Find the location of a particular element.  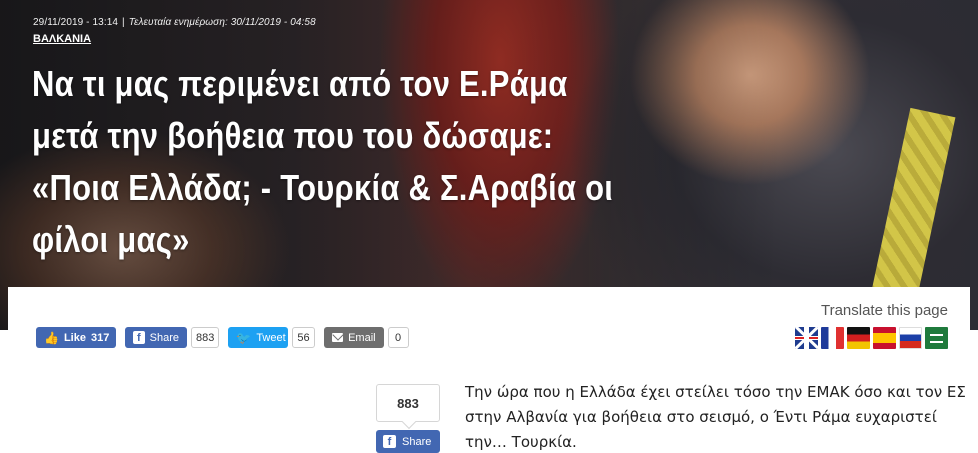

france-flag-icon is located at coordinates (832, 338).